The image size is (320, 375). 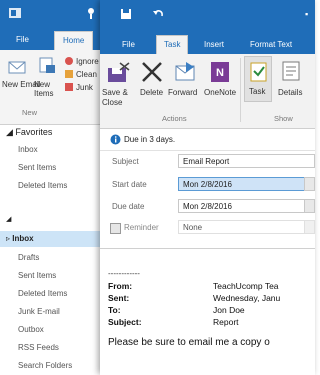 I want to click on qat-more-icon: ▪, so click(x=306, y=14).